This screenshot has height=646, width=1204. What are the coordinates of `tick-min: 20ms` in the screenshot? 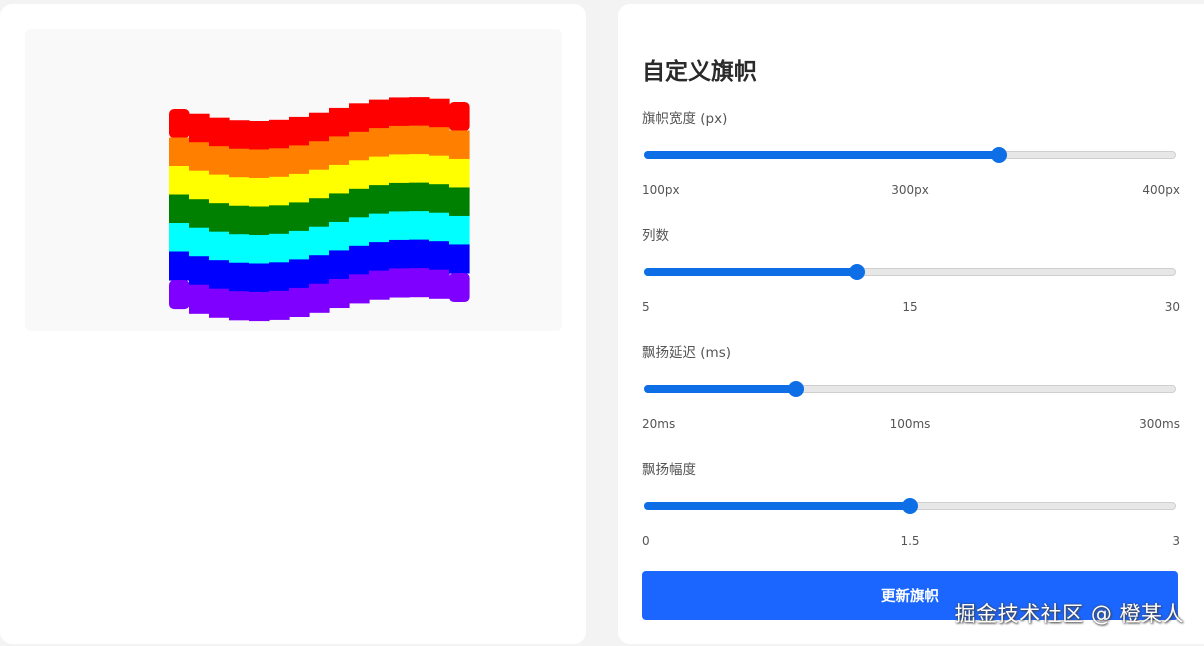 It's located at (659, 424).